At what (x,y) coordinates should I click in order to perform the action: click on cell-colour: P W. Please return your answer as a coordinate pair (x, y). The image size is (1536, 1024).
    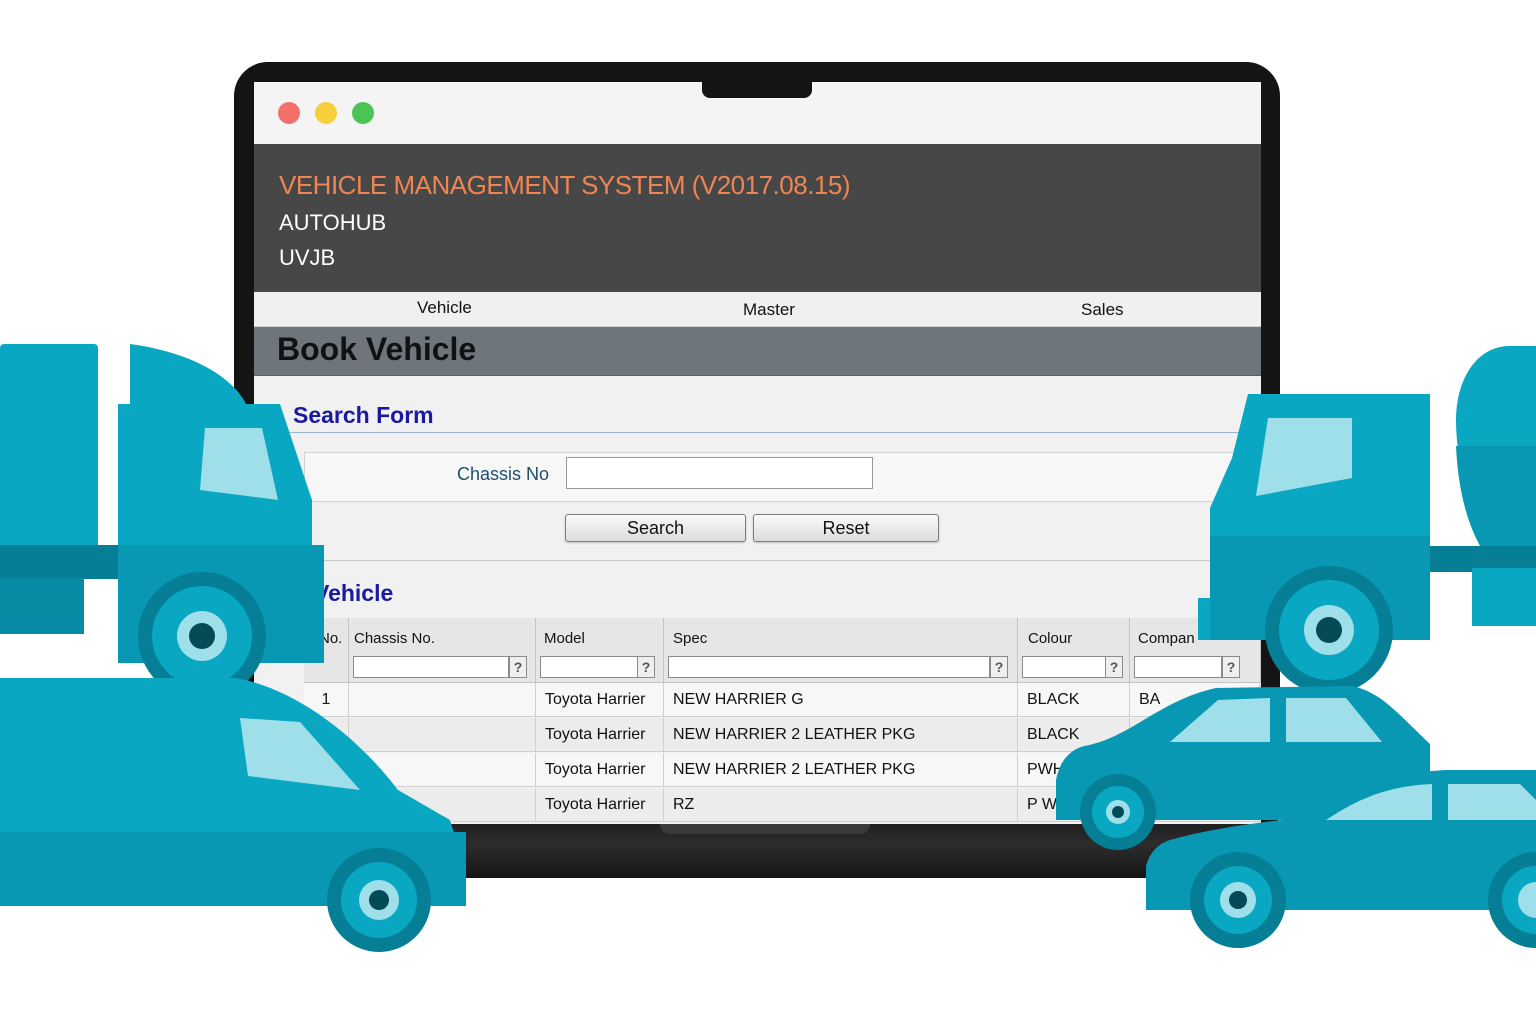
    Looking at the image, I should click on (1074, 805).